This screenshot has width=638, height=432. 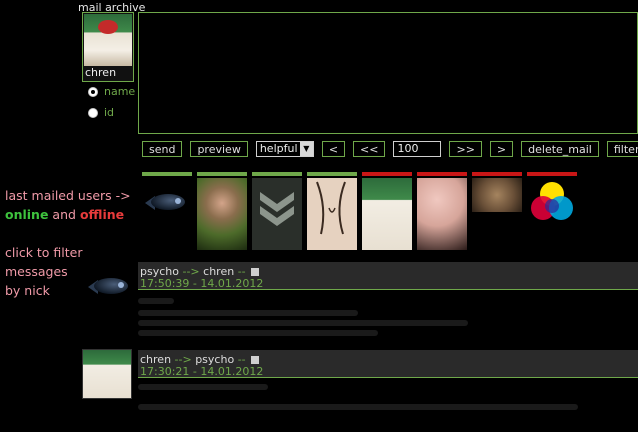 What do you see at coordinates (332, 214) in the screenshot?
I see `sketch-avatar-icon` at bounding box center [332, 214].